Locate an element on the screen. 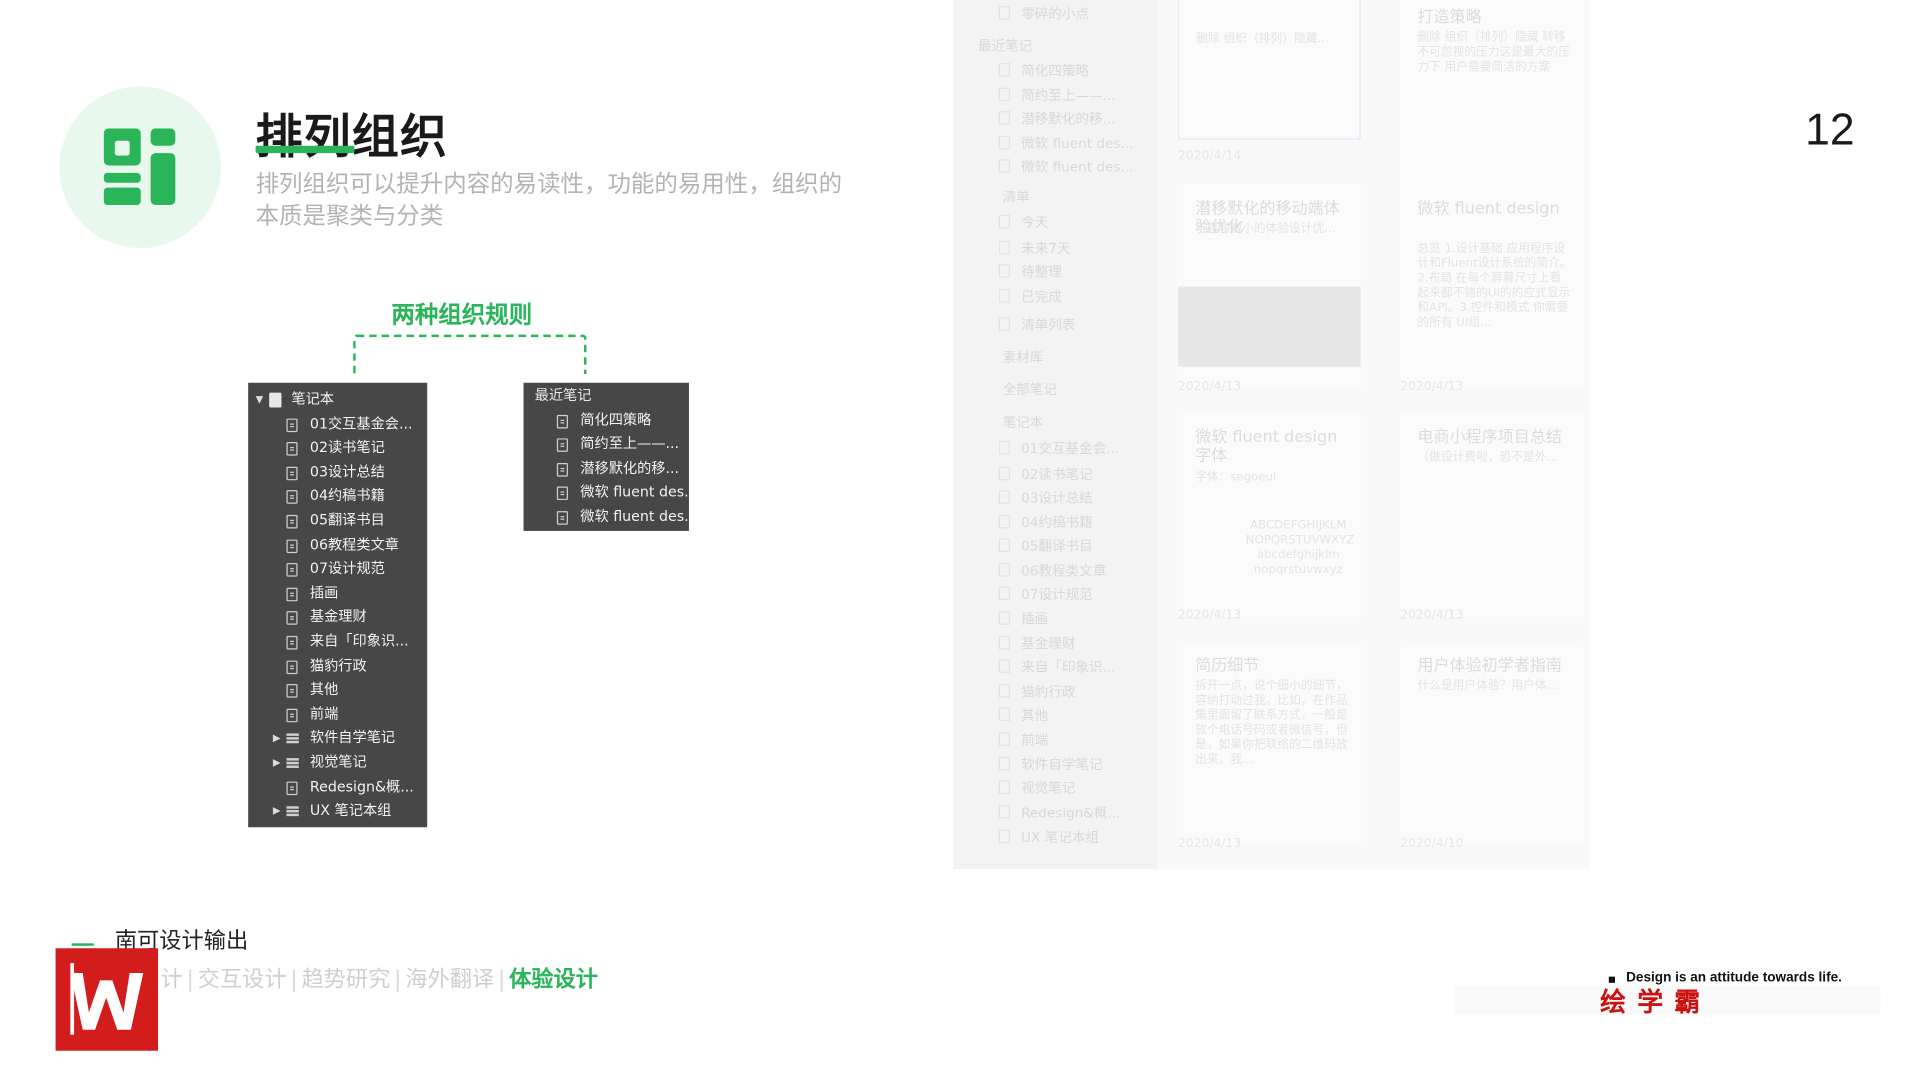 This screenshot has width=1920, height=1080. footer-nav-item: 趋势研究 is located at coordinates (345, 980).